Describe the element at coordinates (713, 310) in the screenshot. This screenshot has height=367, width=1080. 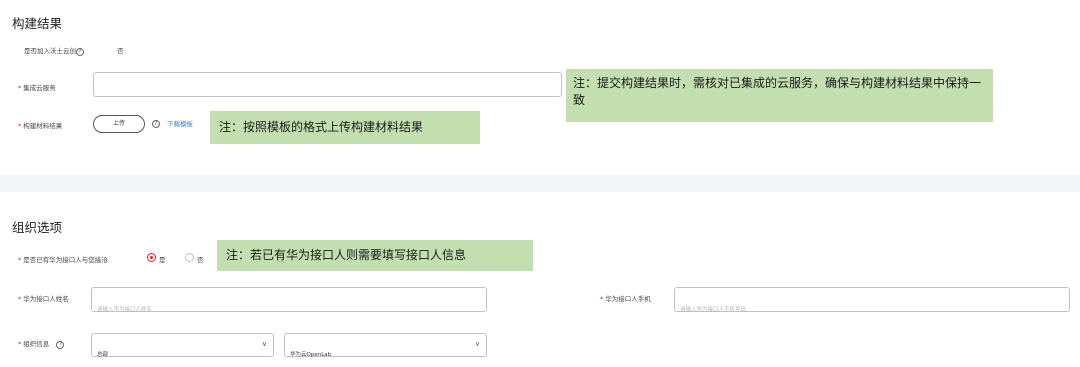
I see `contact-phone-placeholder: 请输入华为接口人手机号码` at that location.